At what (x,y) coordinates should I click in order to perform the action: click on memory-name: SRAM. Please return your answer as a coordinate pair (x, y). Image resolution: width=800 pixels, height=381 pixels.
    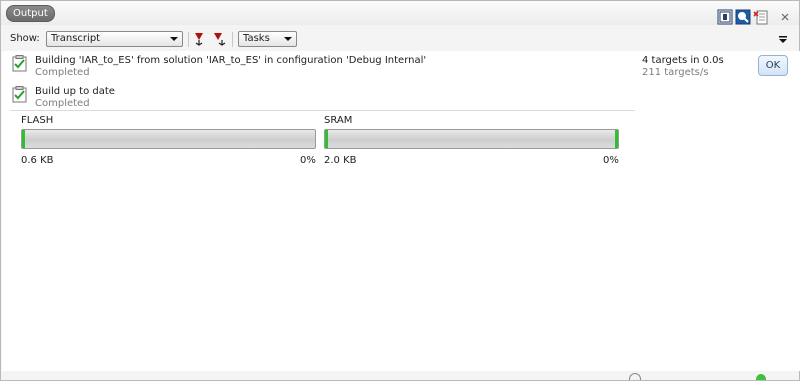
    Looking at the image, I should click on (338, 120).